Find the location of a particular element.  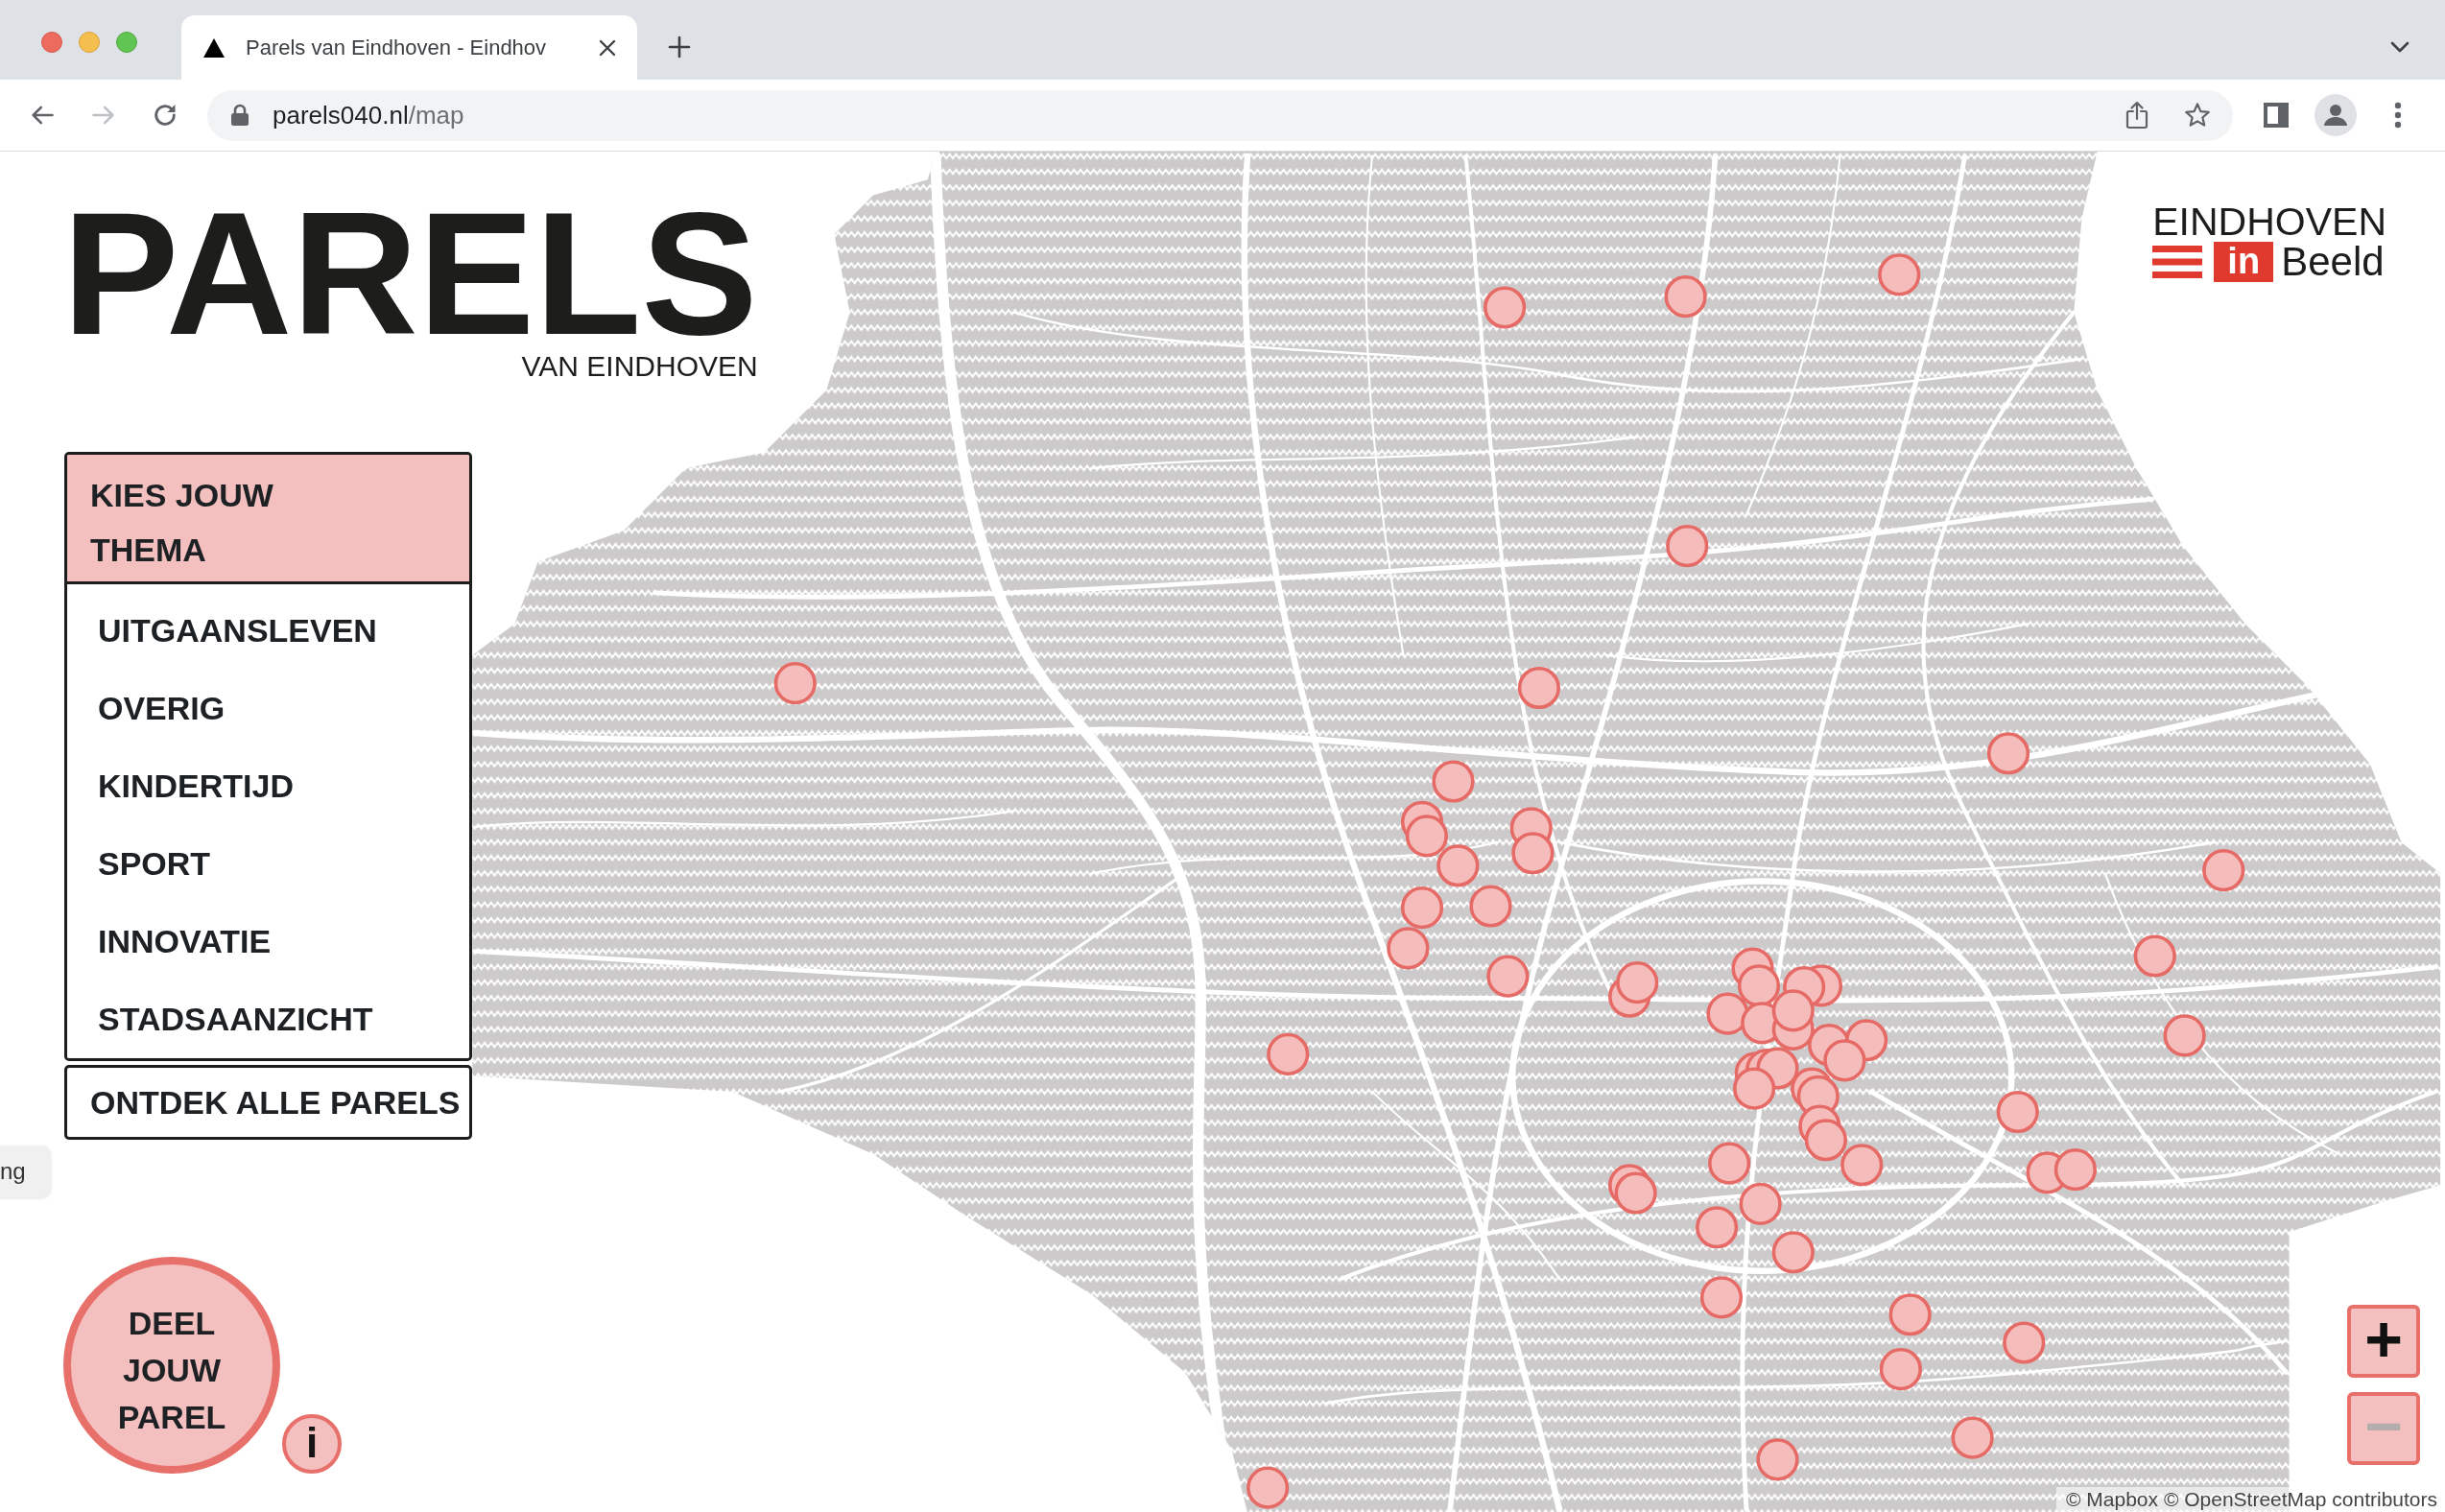

partner-logo-text: EINDHOVEN is located at coordinates (2269, 222).